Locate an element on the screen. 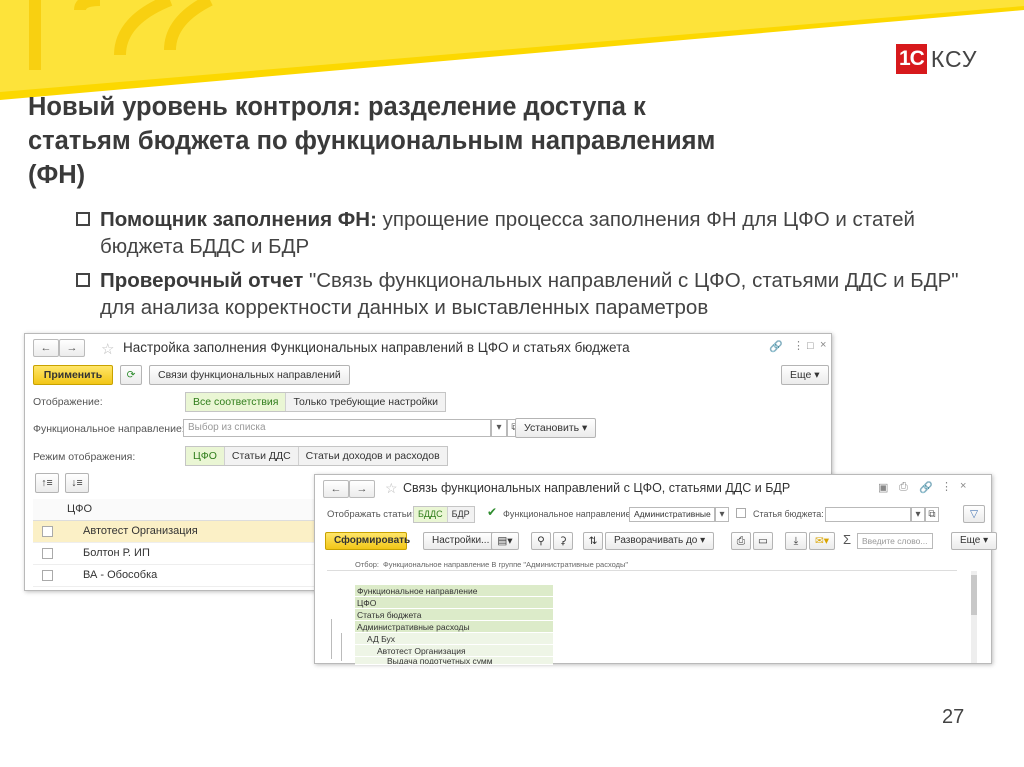 The width and height of the screenshot is (1024, 767). display-option-all: Все соответствия is located at coordinates (236, 402).